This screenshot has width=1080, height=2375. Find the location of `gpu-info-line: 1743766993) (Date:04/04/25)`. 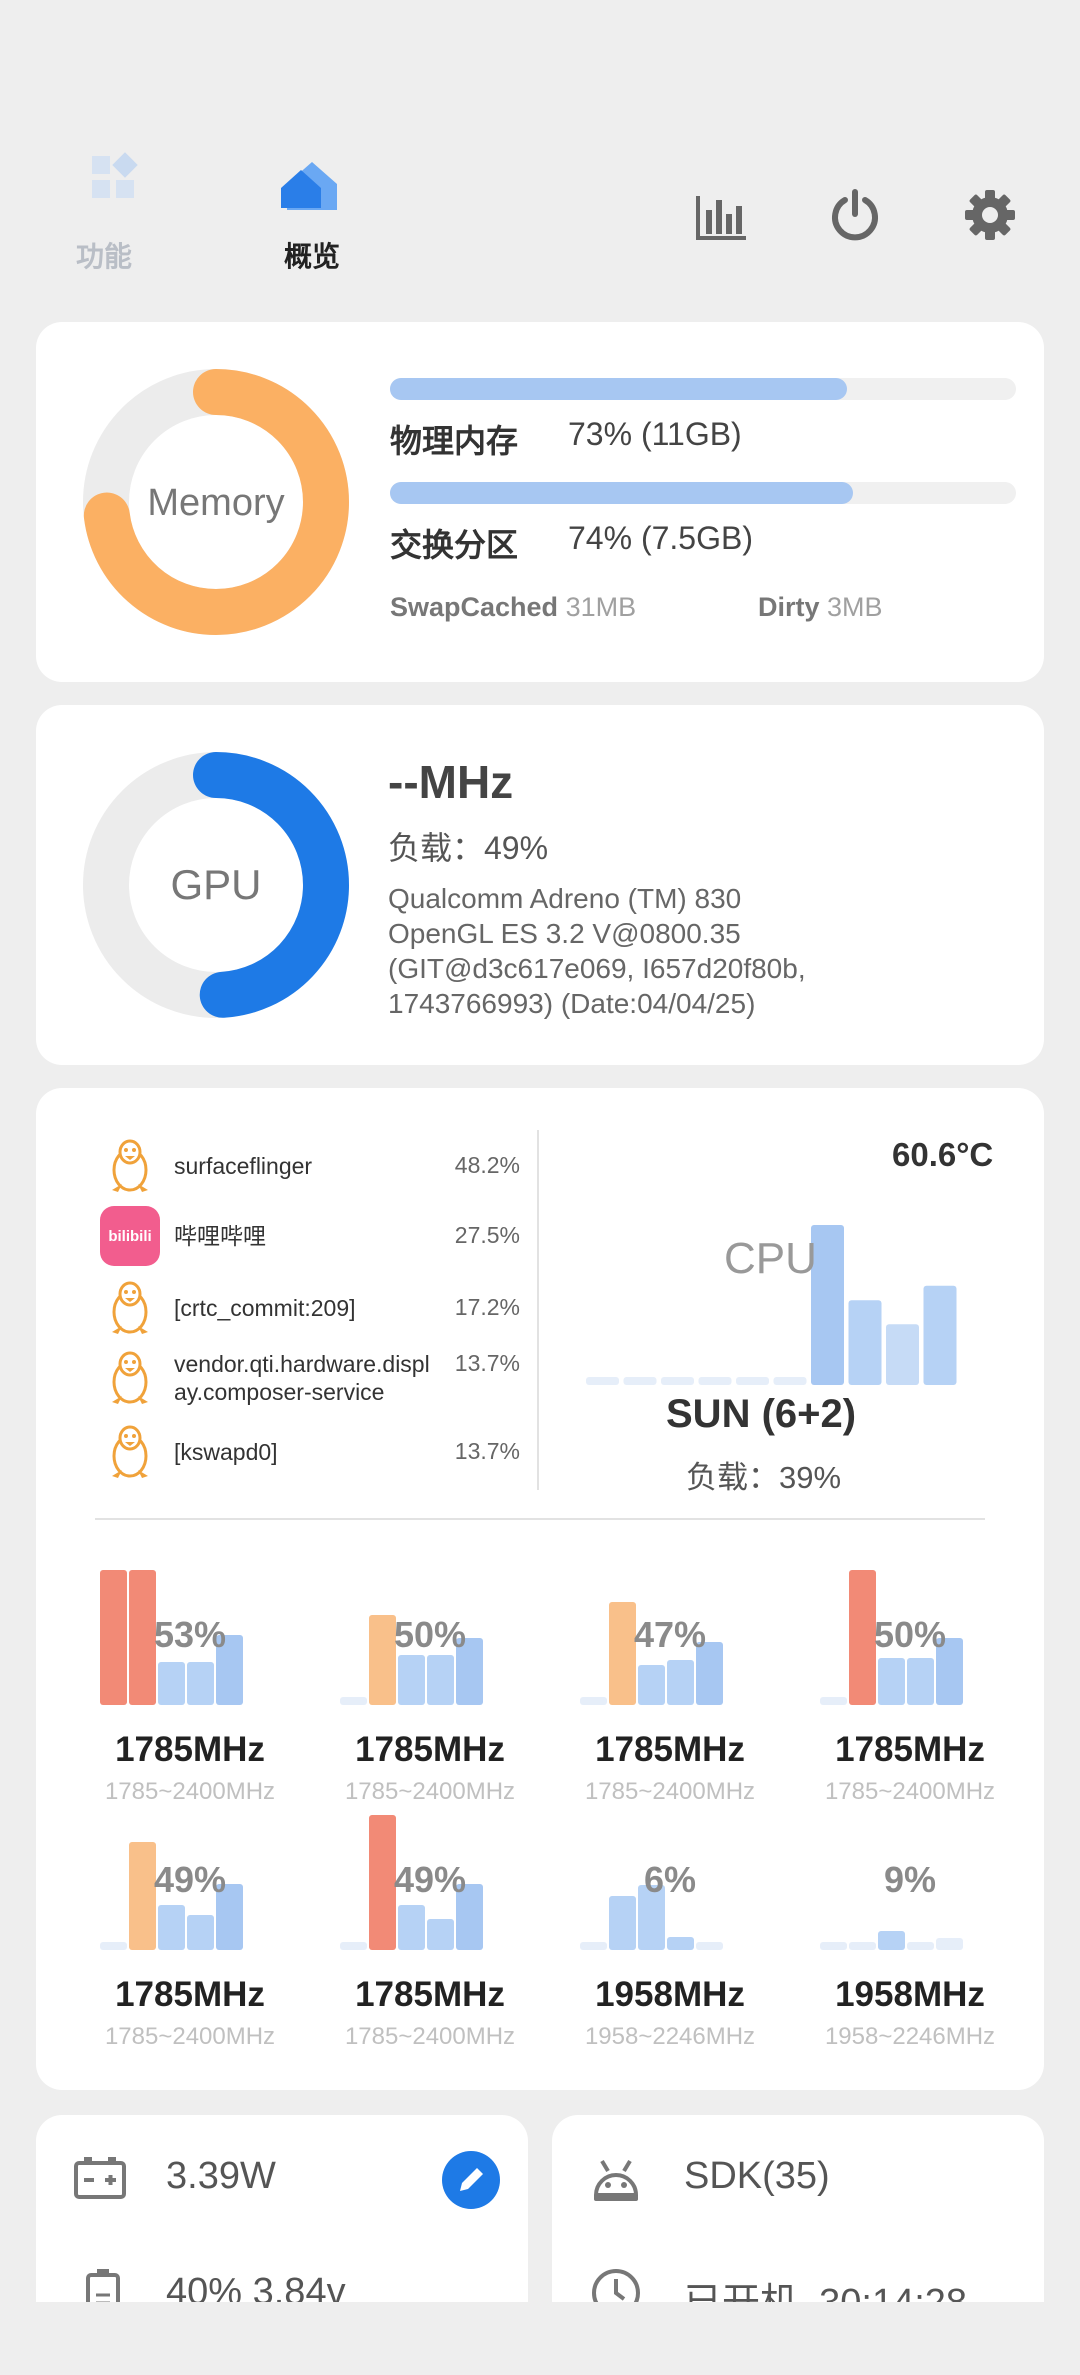

gpu-info-line: 1743766993) (Date:04/04/25) is located at coordinates (572, 1003).